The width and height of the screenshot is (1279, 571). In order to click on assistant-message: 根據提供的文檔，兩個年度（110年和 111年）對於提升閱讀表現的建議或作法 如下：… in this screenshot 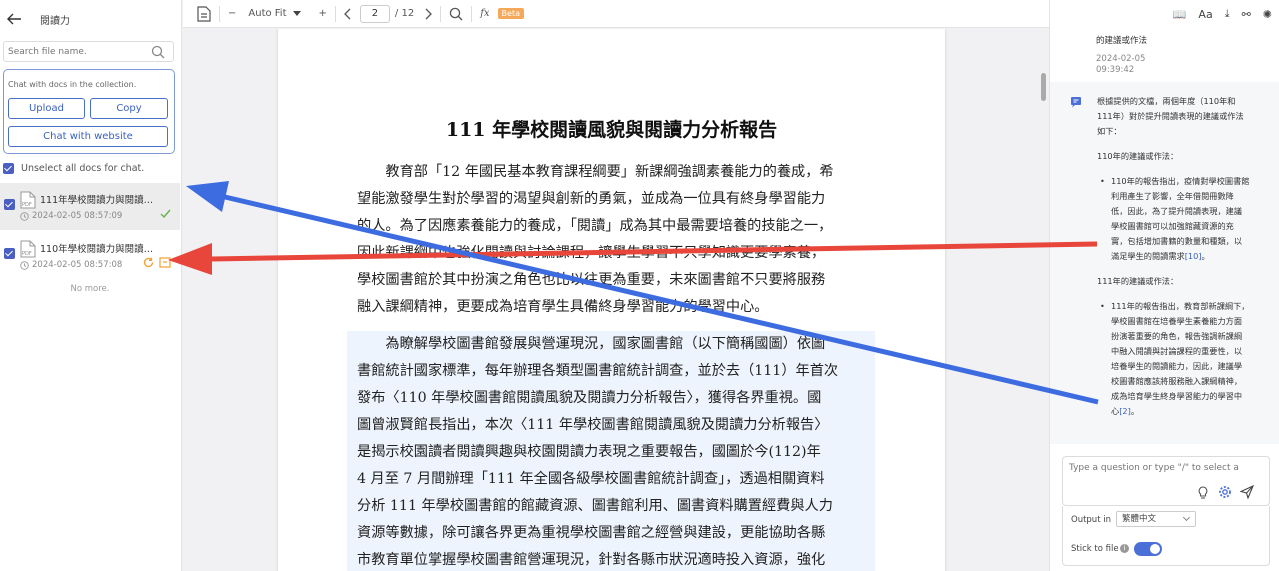, I will do `click(1164, 263)`.